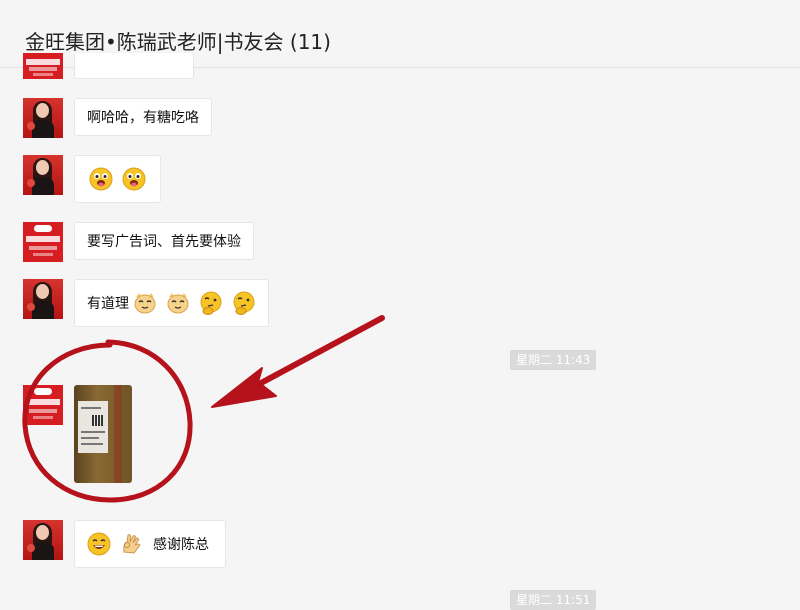 The width and height of the screenshot is (800, 610). What do you see at coordinates (150, 544) in the screenshot?
I see `message-bubble: 感谢陈总` at bounding box center [150, 544].